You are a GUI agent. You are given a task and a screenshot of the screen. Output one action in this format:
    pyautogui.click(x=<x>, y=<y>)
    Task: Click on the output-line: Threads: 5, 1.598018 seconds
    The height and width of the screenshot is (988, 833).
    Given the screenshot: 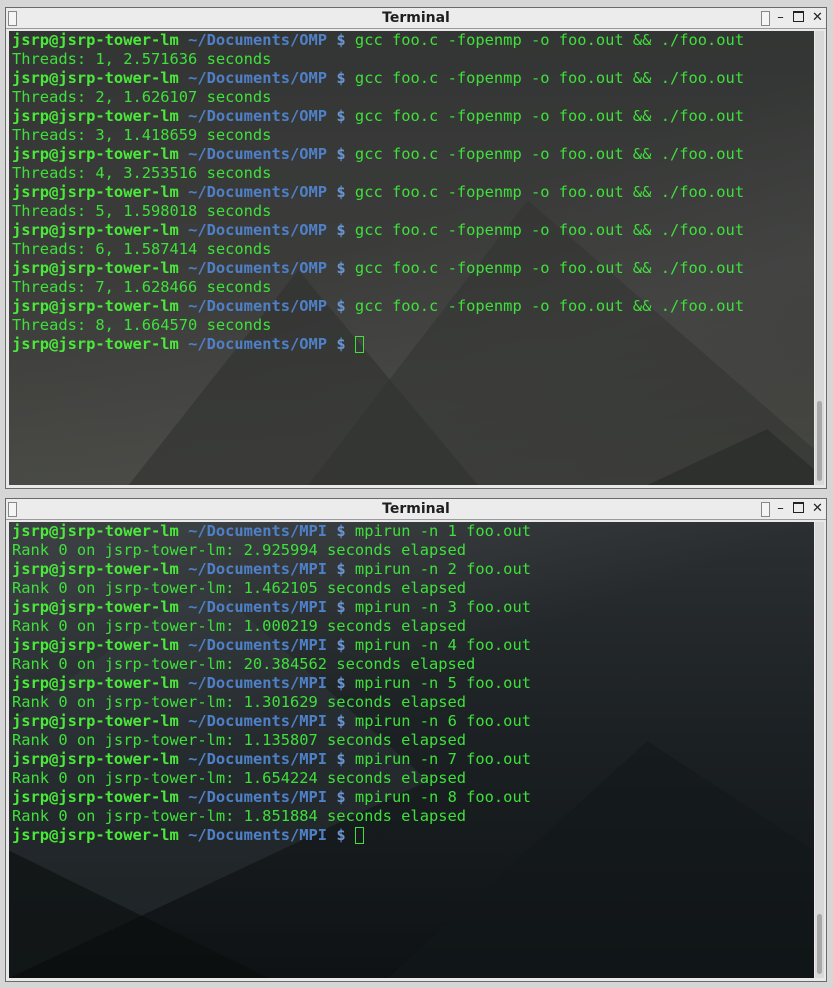 What is the action you would take?
    pyautogui.click(x=142, y=211)
    